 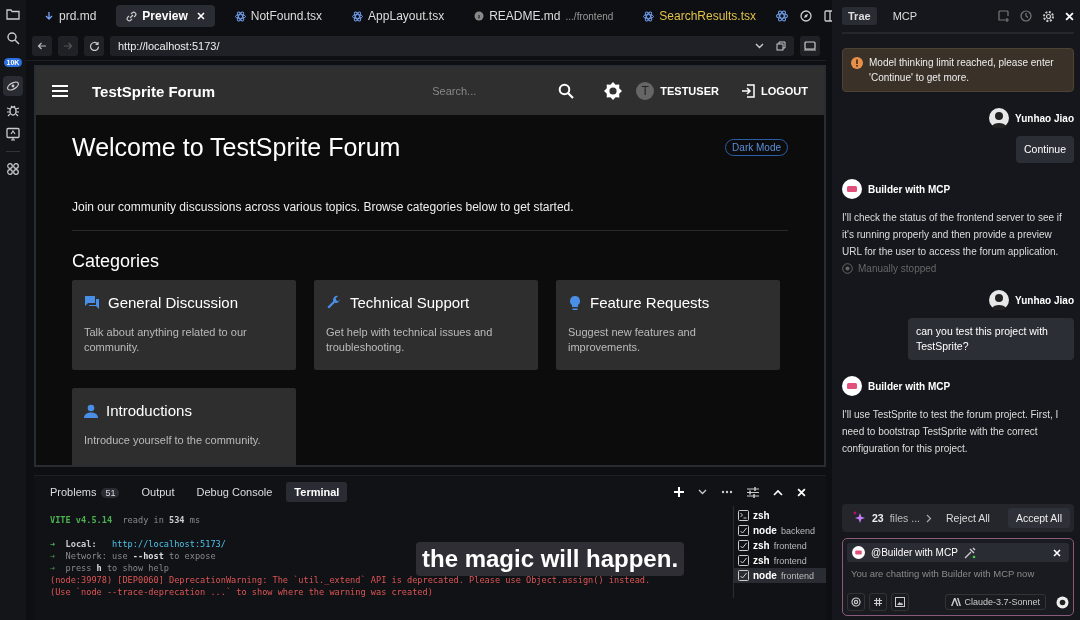 I want to click on copy-icon, so click(x=781, y=46).